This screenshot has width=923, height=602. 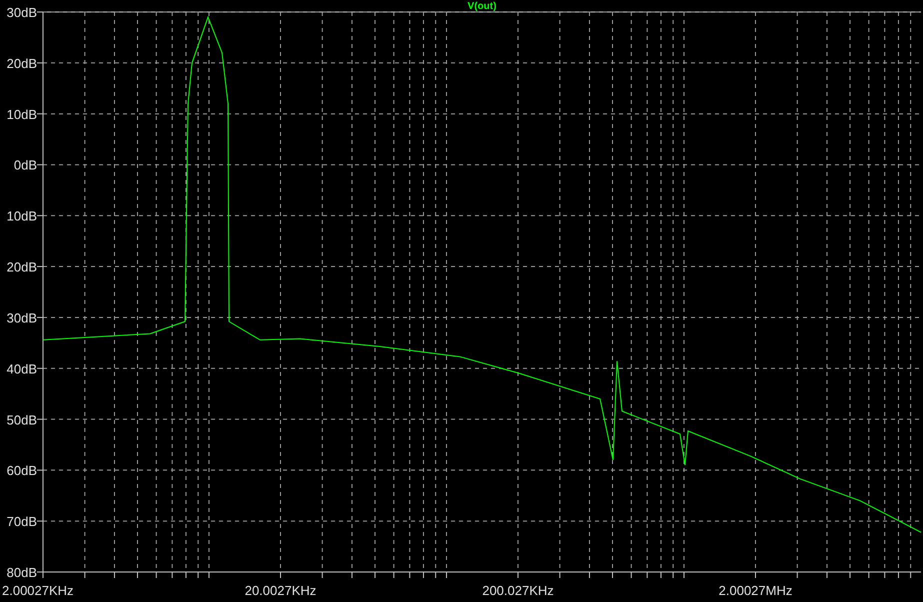 I want to click on y-axis-label: 60dB, so click(x=21, y=470).